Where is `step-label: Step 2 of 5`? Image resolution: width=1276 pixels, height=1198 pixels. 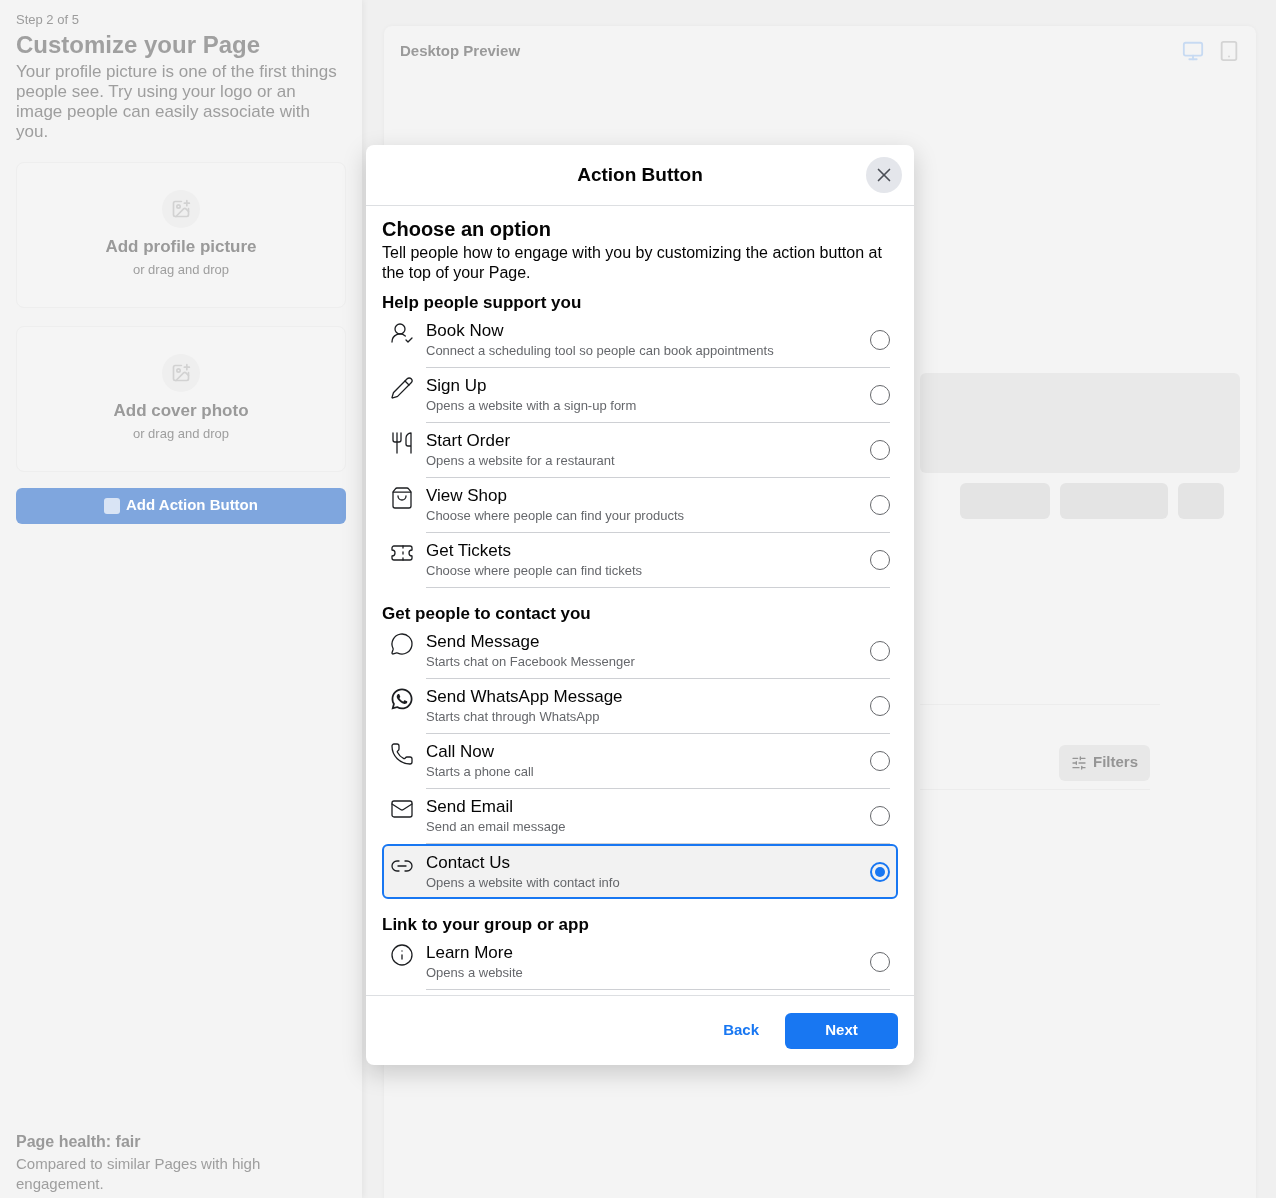
step-label: Step 2 of 5 is located at coordinates (48, 20).